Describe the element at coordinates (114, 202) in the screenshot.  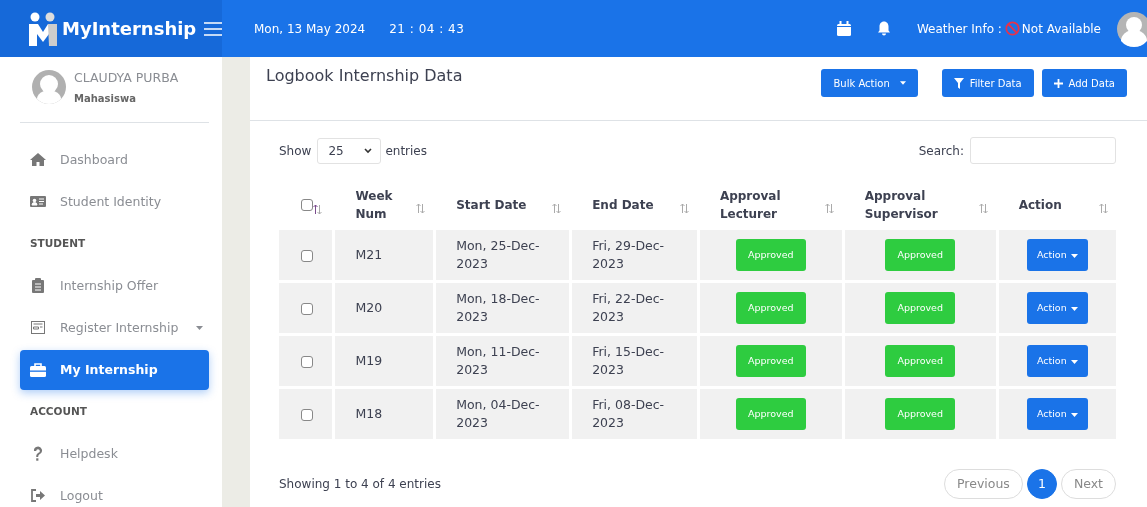
I see `sidebar-item: Student Identity` at that location.